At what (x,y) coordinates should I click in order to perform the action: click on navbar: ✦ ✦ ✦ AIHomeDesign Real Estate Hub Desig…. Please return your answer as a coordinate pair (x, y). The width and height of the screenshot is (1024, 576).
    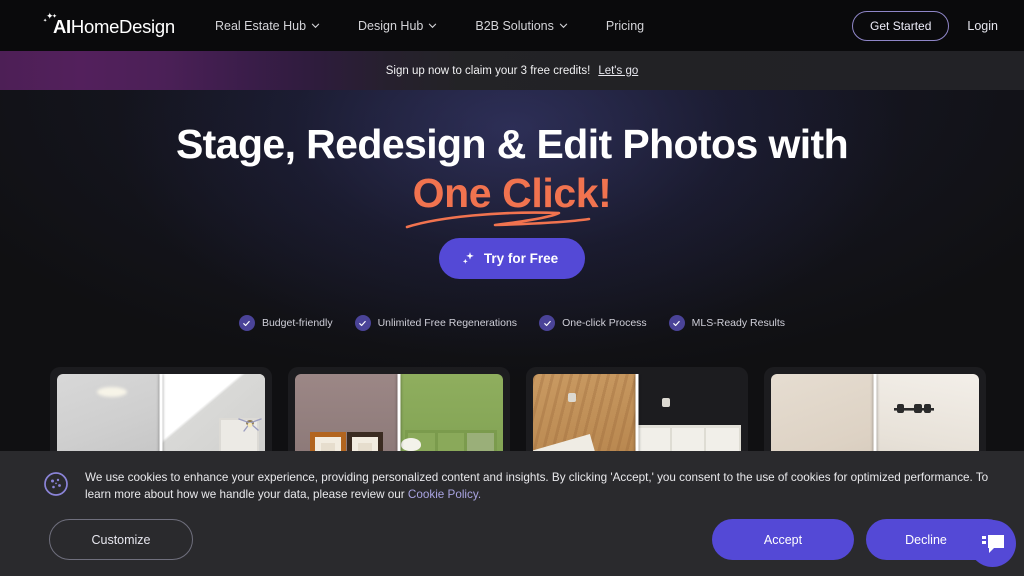
    Looking at the image, I should click on (512, 25).